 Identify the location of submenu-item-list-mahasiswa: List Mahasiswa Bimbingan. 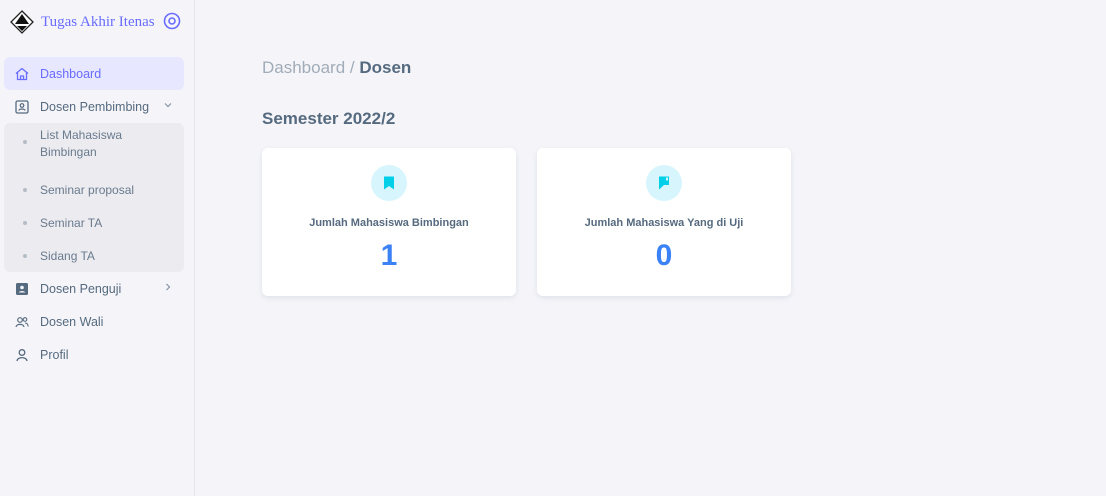
(94, 148).